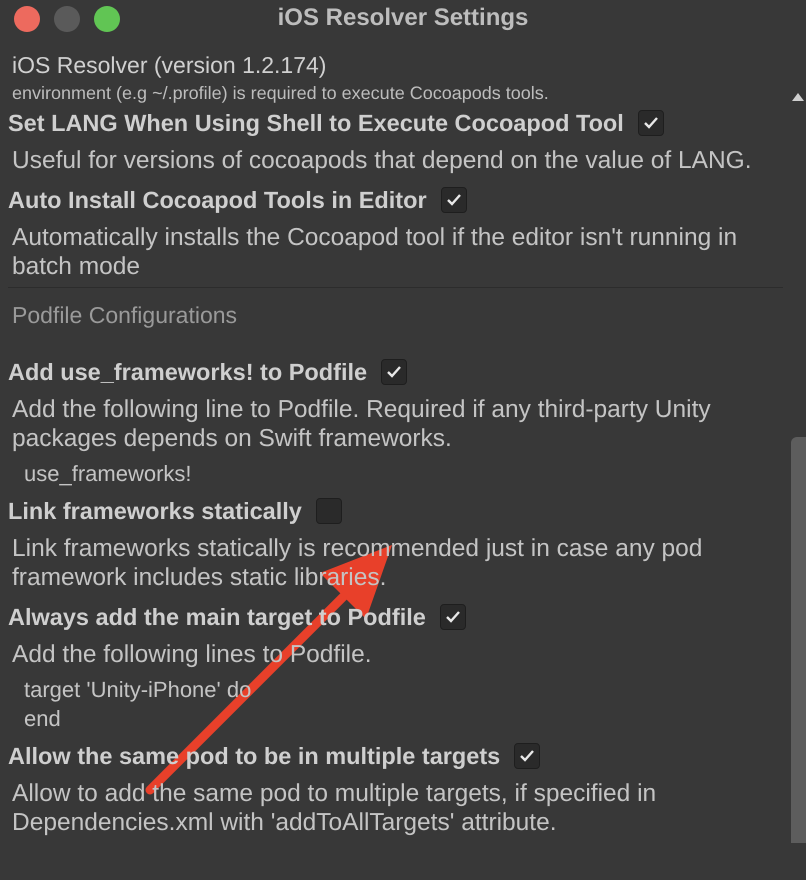 The image size is (806, 880). What do you see at coordinates (217, 200) in the screenshot?
I see `setting-label: Auto Install Cocoapod Tools in Editor` at bounding box center [217, 200].